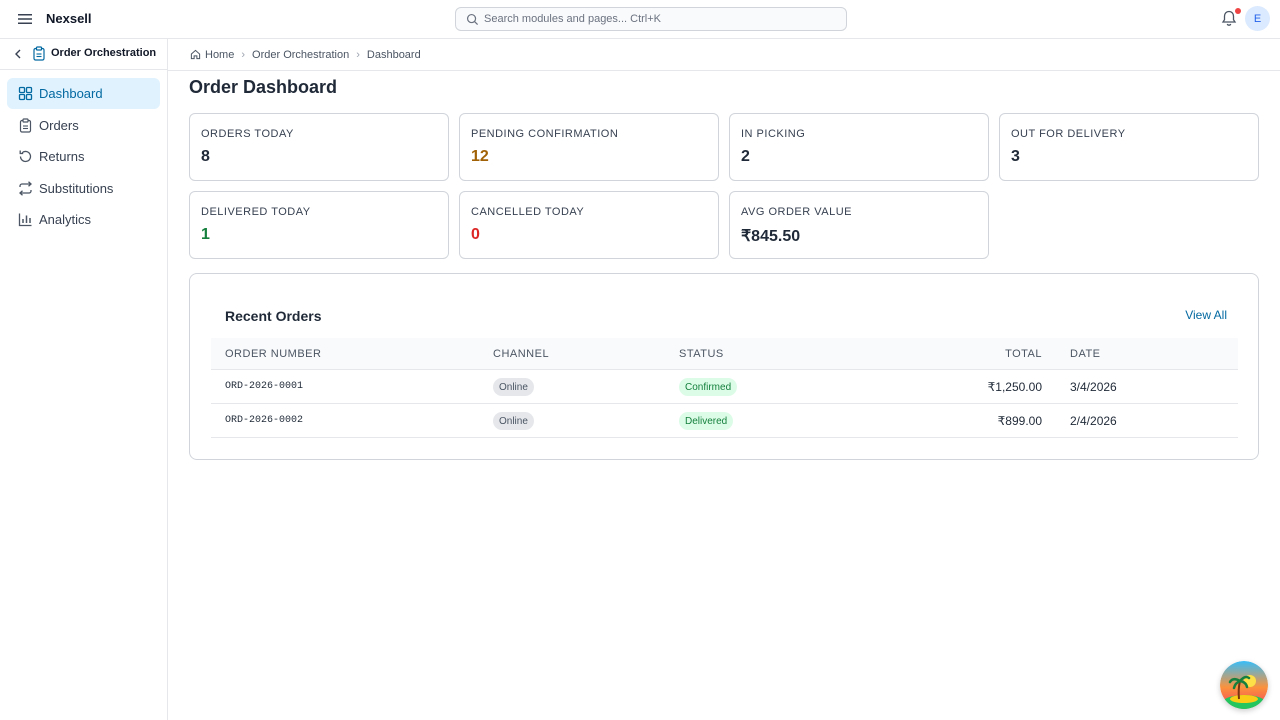 This screenshot has width=1280, height=720. What do you see at coordinates (745, 156) in the screenshot?
I see `stat-value: 2` at bounding box center [745, 156].